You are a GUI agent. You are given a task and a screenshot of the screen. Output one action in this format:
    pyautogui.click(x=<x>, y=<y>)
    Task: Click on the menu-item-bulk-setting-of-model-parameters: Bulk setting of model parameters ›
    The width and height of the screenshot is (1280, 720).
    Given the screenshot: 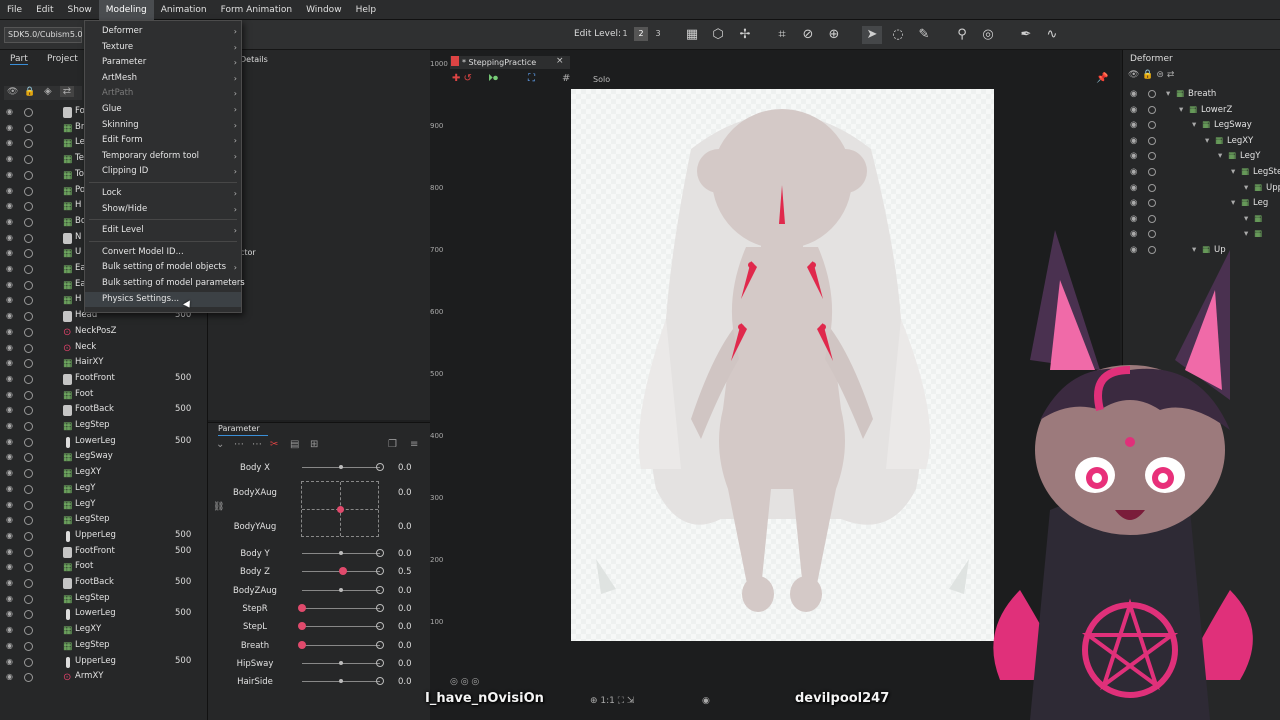 What is the action you would take?
    pyautogui.click(x=165, y=283)
    